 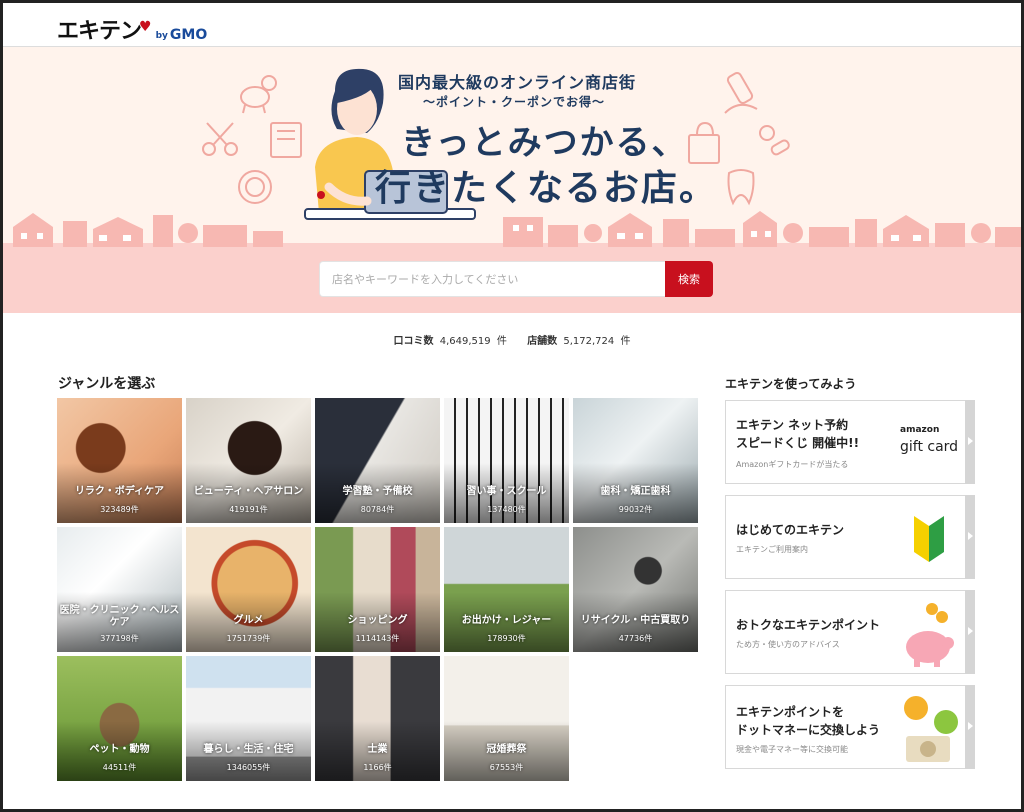 I want to click on stores-unit: 件, so click(x=625, y=341).